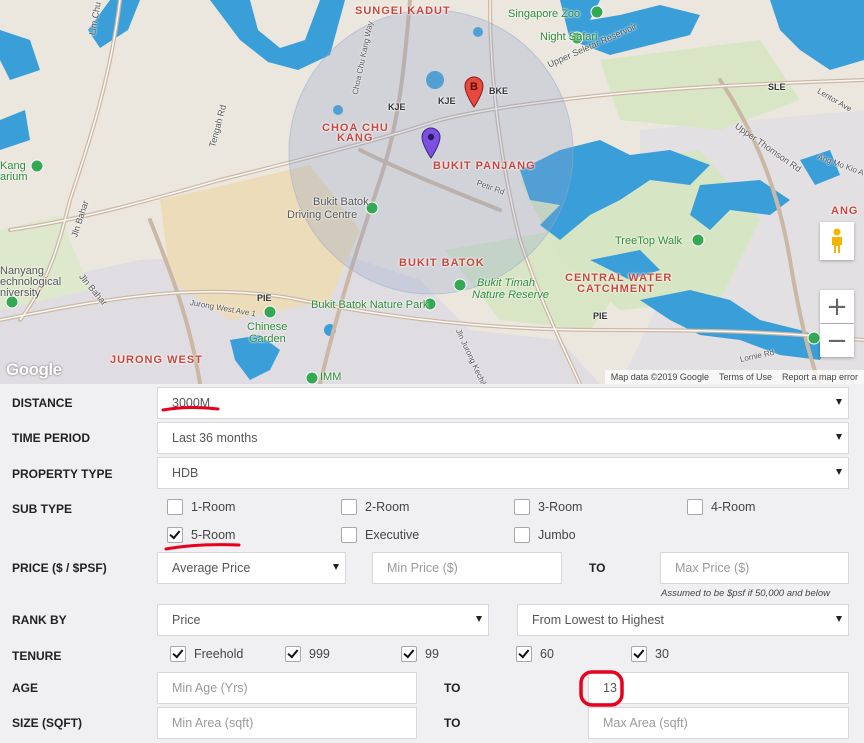 Image resolution: width=864 pixels, height=743 pixels. Describe the element at coordinates (34, 369) in the screenshot. I see `google-logo: Google` at that location.